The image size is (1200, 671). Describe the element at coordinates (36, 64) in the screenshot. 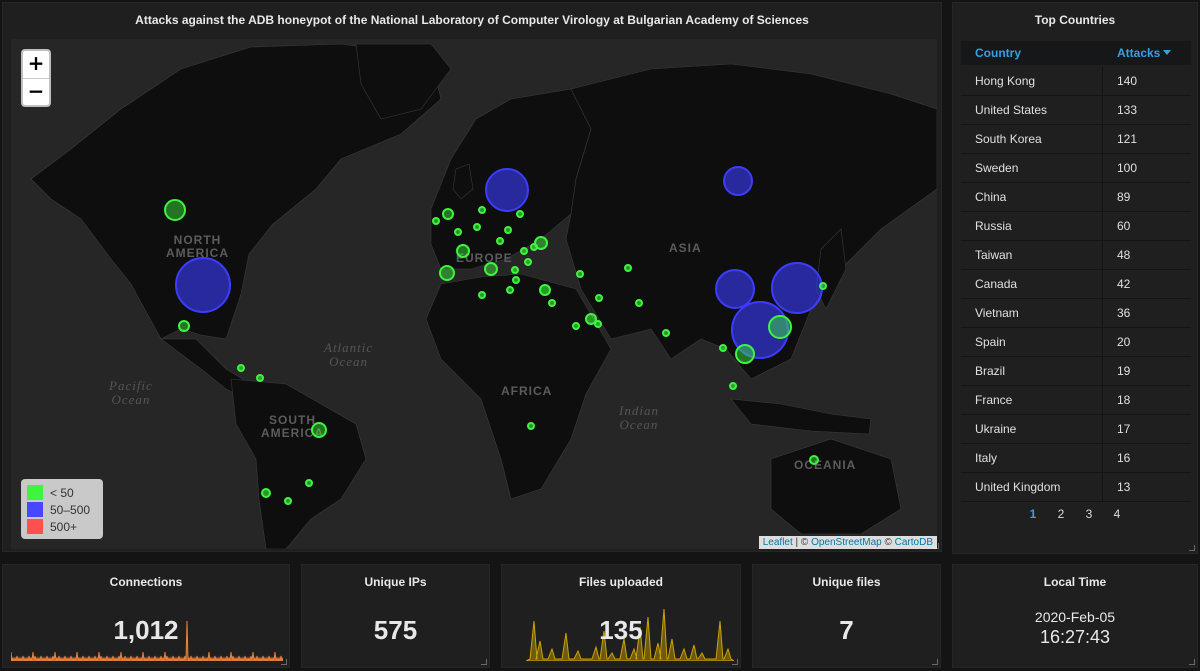

I see `zoom-in-button: +` at that location.